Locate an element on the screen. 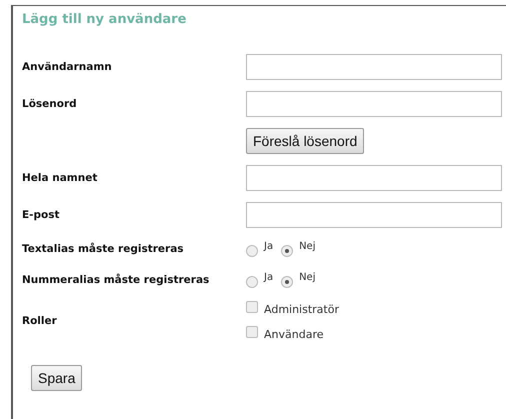 The image size is (506, 419). save-button: Spara is located at coordinates (56, 378).